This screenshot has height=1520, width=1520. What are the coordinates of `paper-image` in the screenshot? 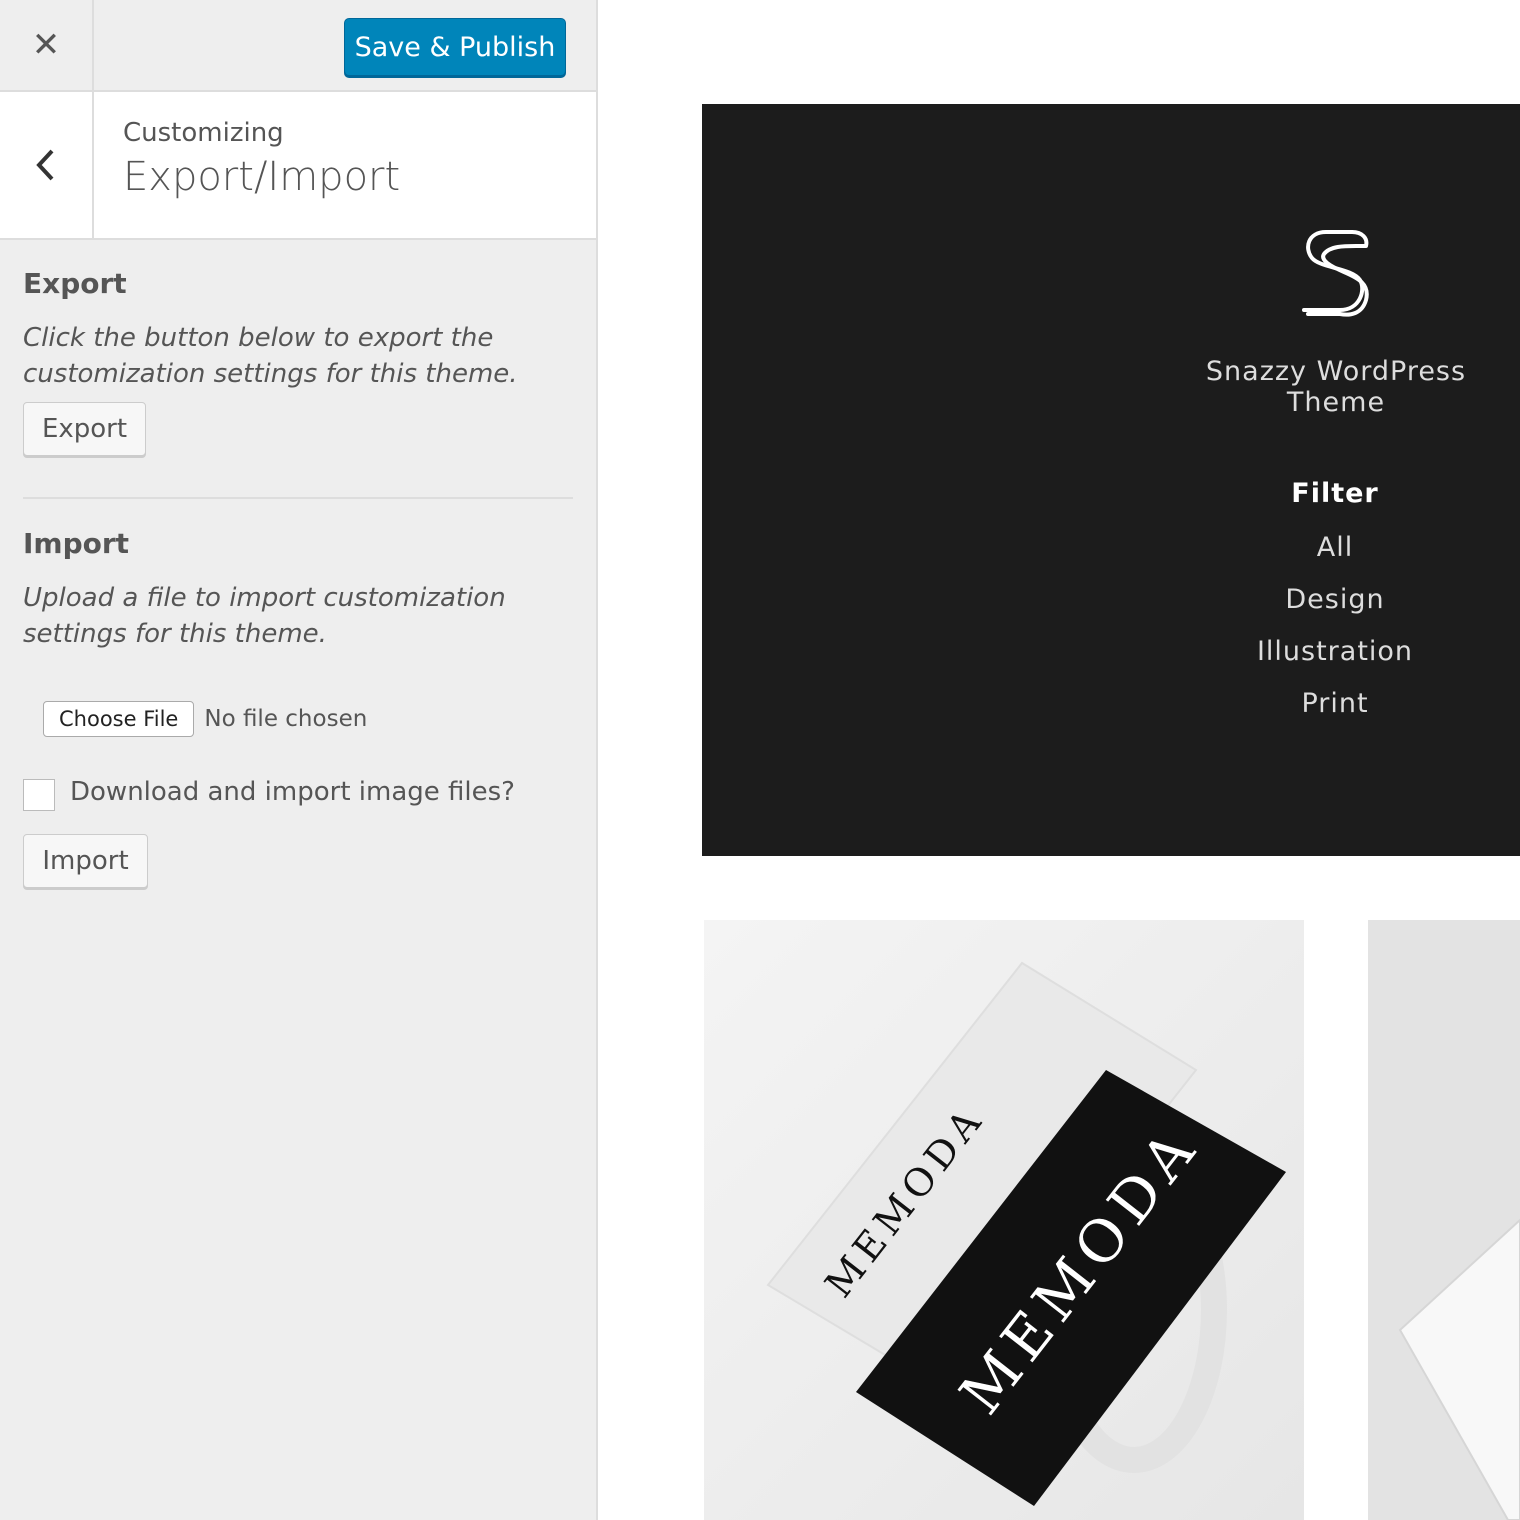 It's located at (1444, 1220).